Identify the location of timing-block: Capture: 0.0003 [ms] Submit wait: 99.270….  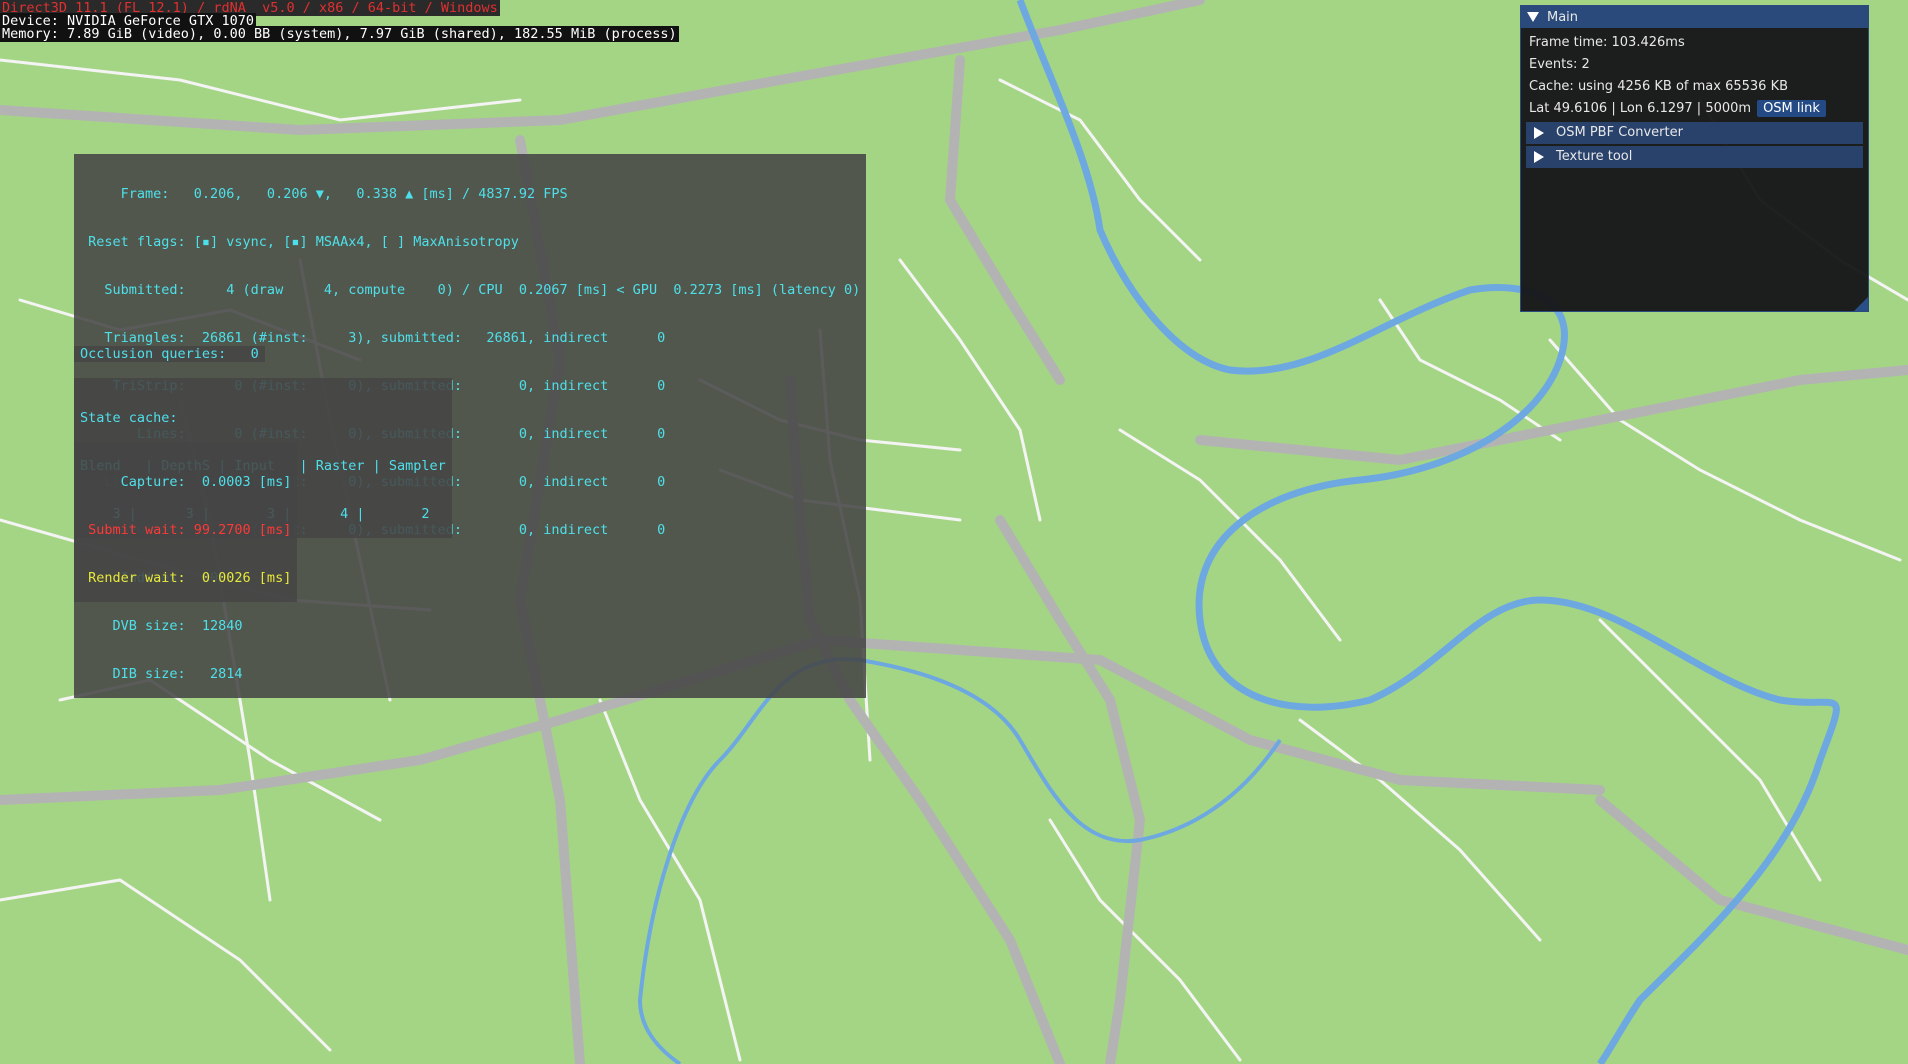
(186, 522).